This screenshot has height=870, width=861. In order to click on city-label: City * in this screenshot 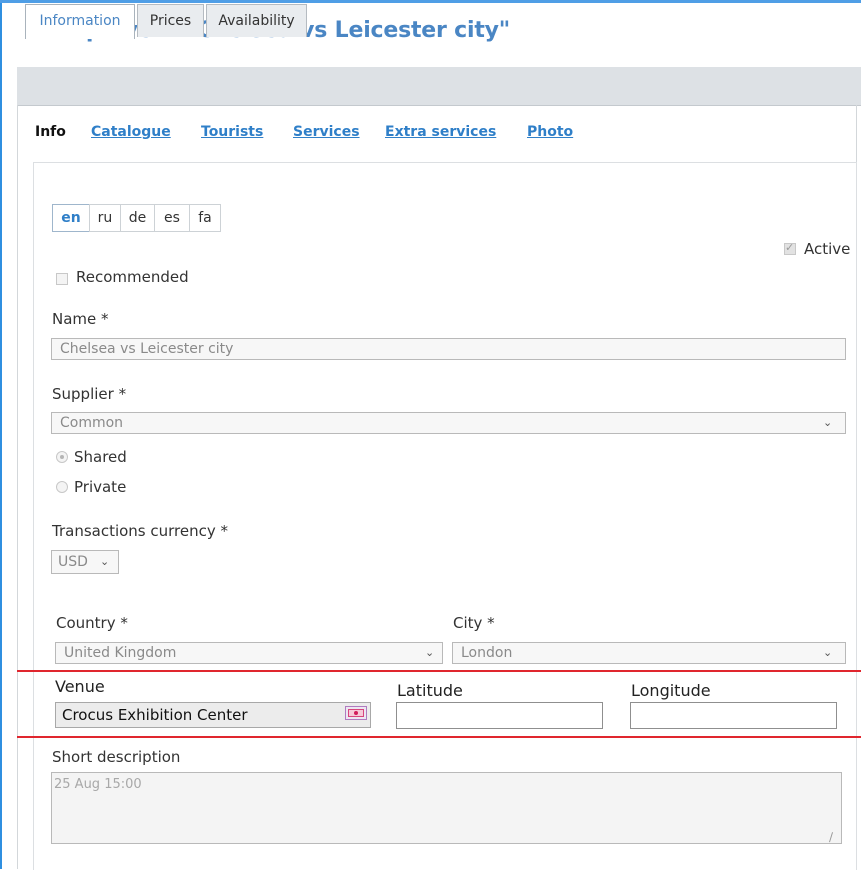, I will do `click(474, 623)`.